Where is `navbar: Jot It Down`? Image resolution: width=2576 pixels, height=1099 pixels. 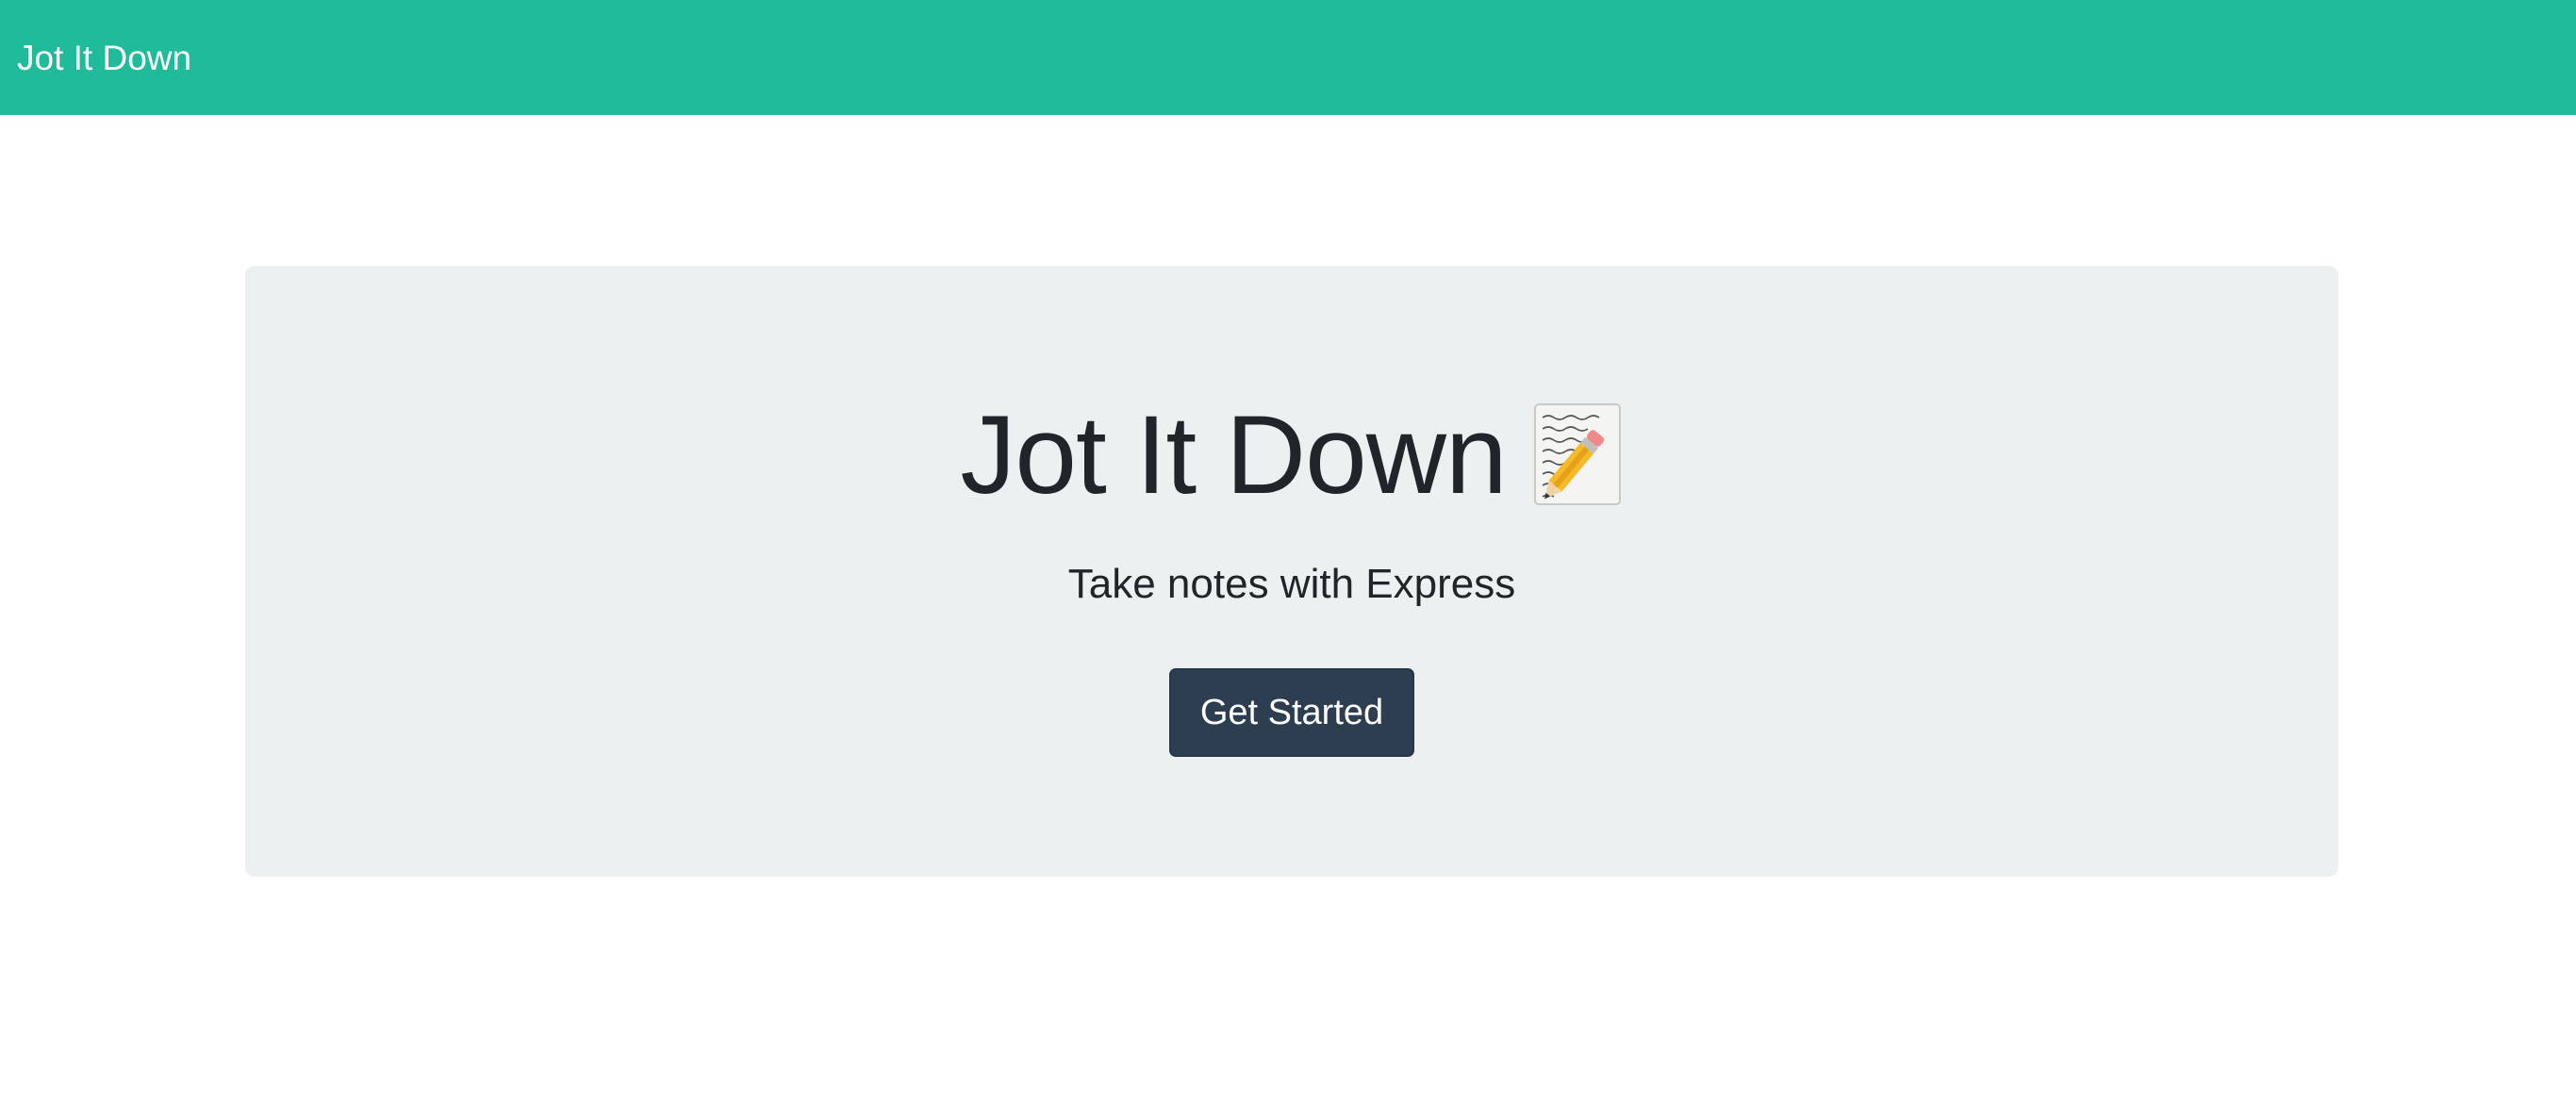
navbar: Jot It Down is located at coordinates (1288, 57).